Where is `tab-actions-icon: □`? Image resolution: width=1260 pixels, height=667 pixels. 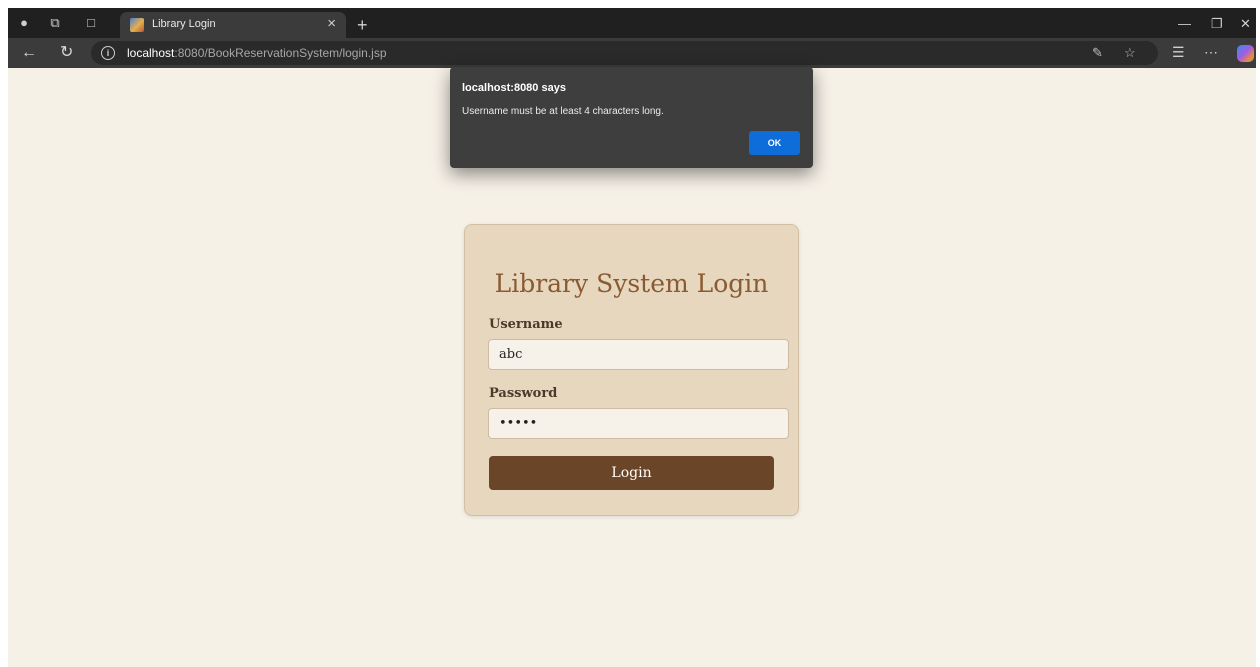
tab-actions-icon: □ is located at coordinates (91, 23).